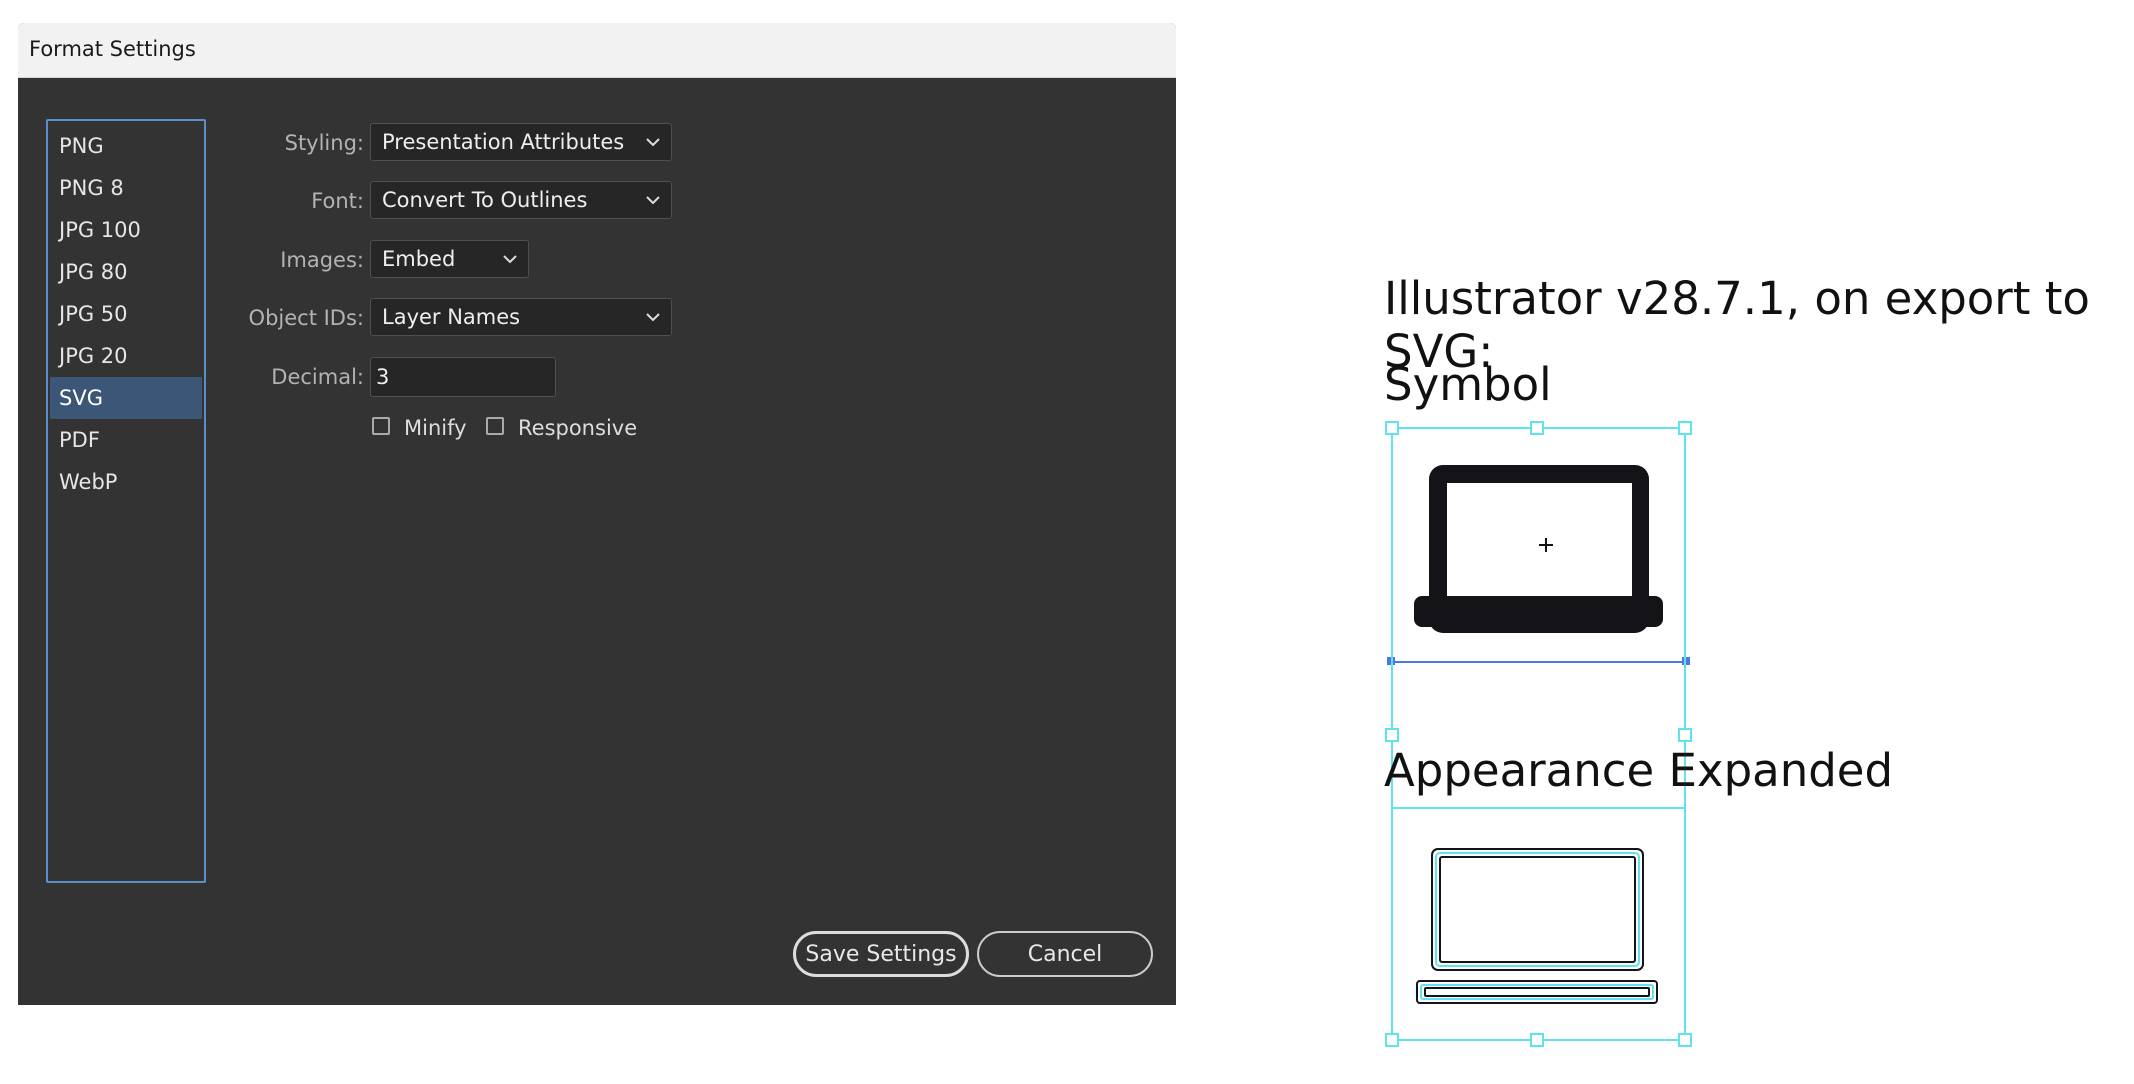 The width and height of the screenshot is (2134, 1084). Describe the element at coordinates (1537, 926) in the screenshot. I see `laptop-outline-icon` at that location.